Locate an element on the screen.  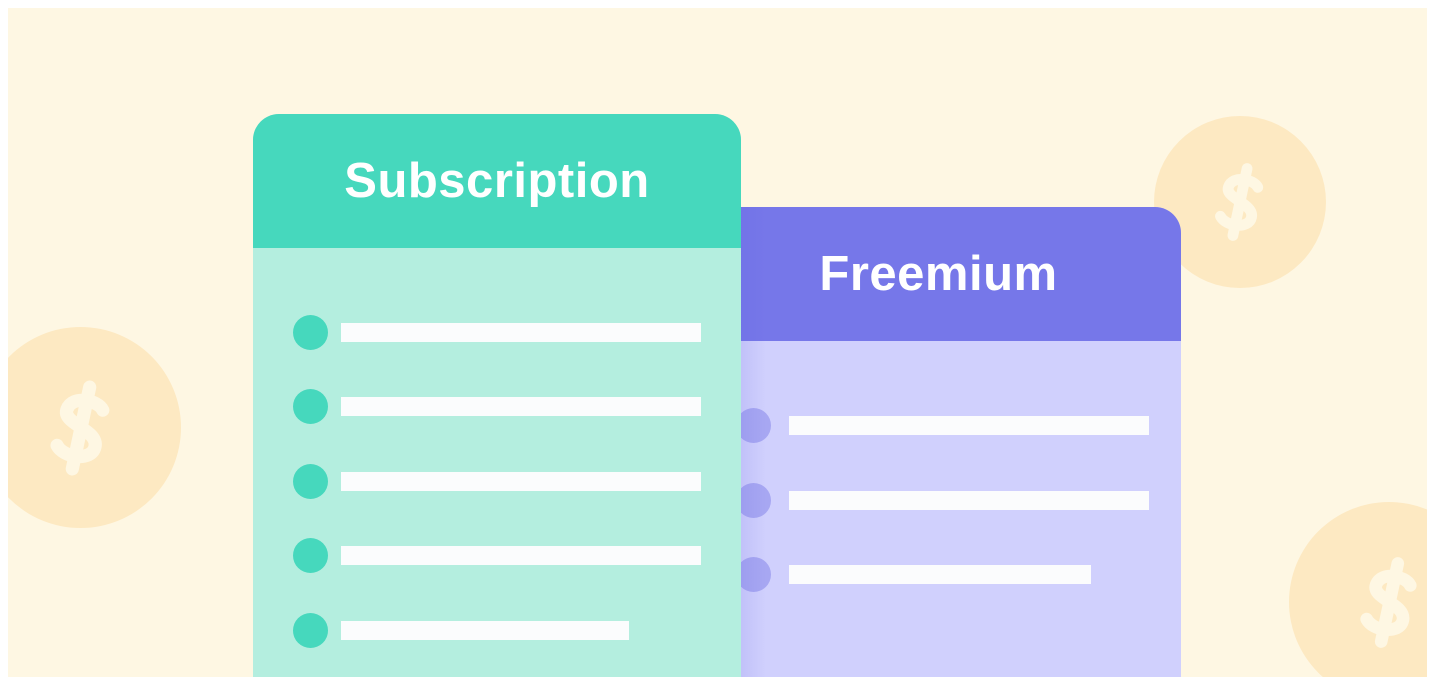
freemium-plan-title: Freemium is located at coordinates (938, 274).